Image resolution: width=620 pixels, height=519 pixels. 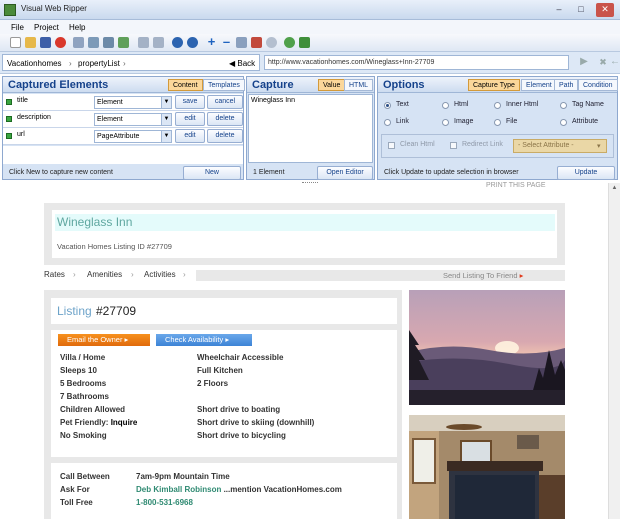 What do you see at coordinates (546, 145) in the screenshot?
I see `select-attribute-value: - Select Attribute -` at bounding box center [546, 145].